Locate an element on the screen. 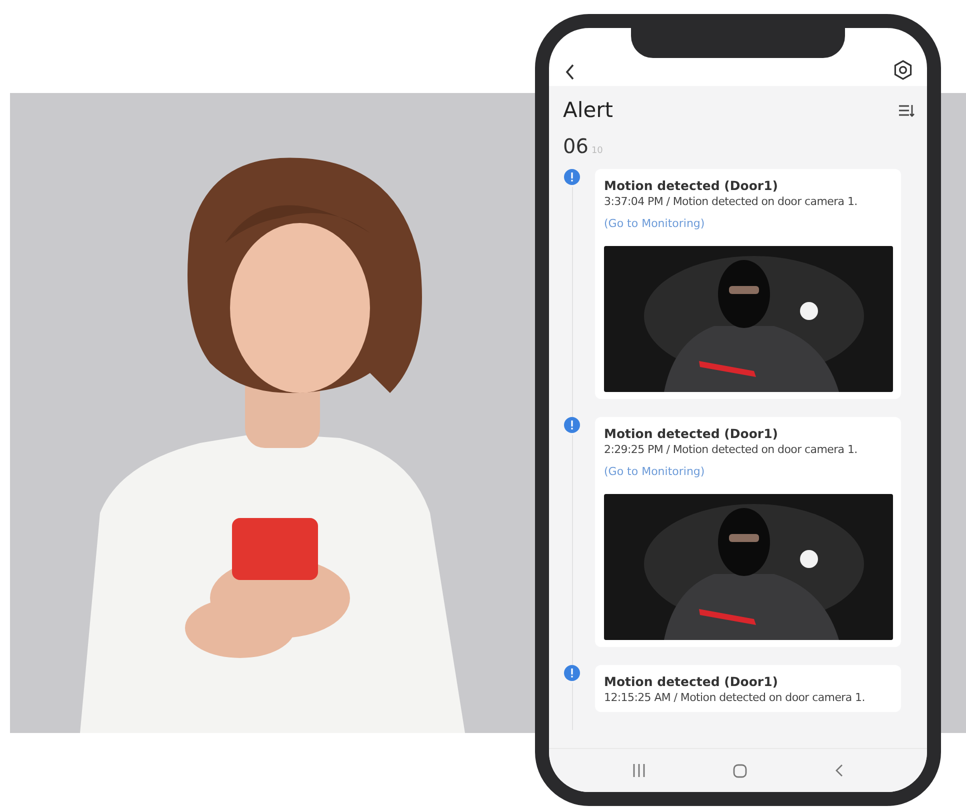  recent-apps-icon is located at coordinates (639, 770).